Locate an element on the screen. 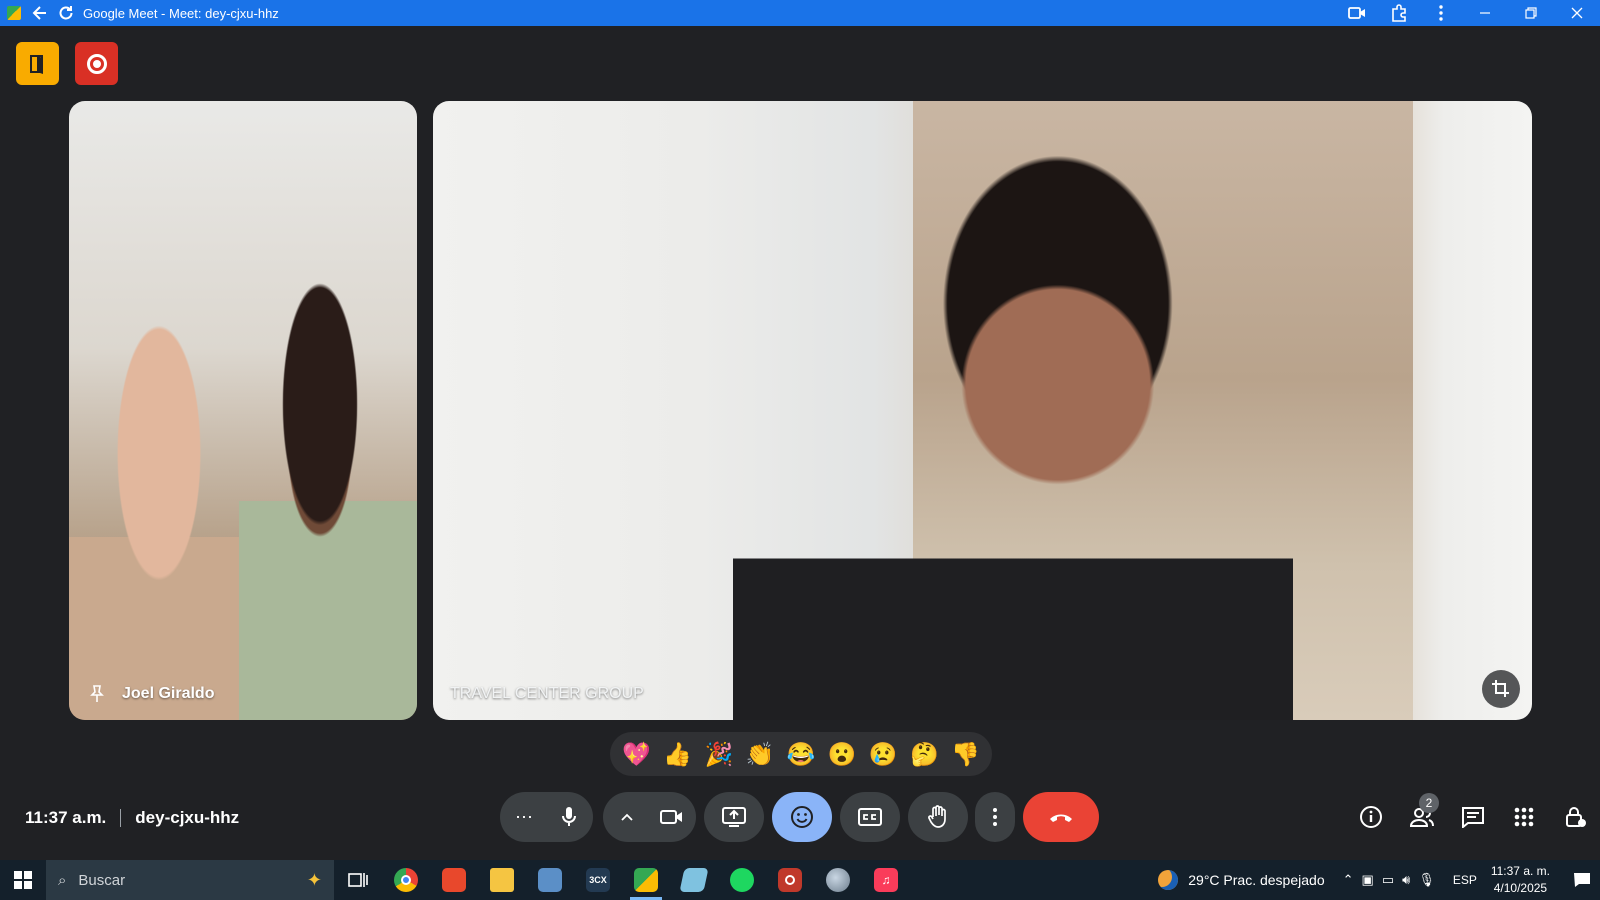 The height and width of the screenshot is (900, 1600). weather-text: 29°C Prac. despejado is located at coordinates (1256, 880).